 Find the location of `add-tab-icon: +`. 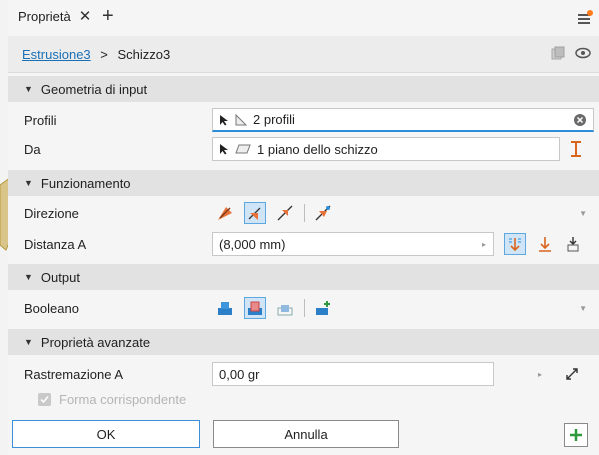

add-tab-icon: + is located at coordinates (108, 16).